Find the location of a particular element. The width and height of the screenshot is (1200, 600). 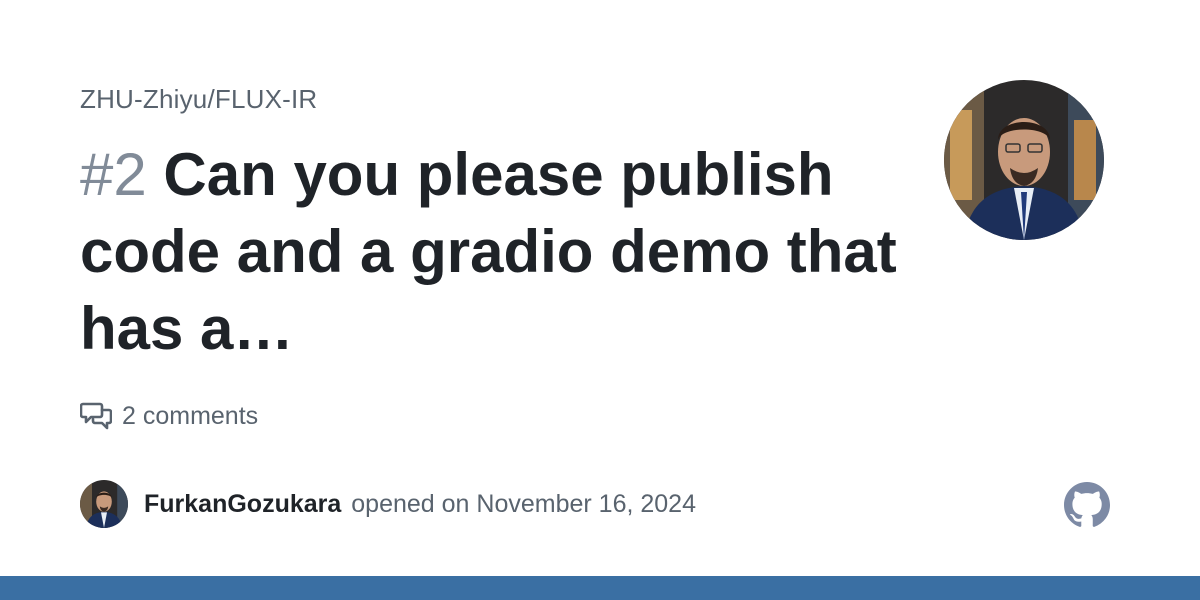

github-icon is located at coordinates (1087, 504).